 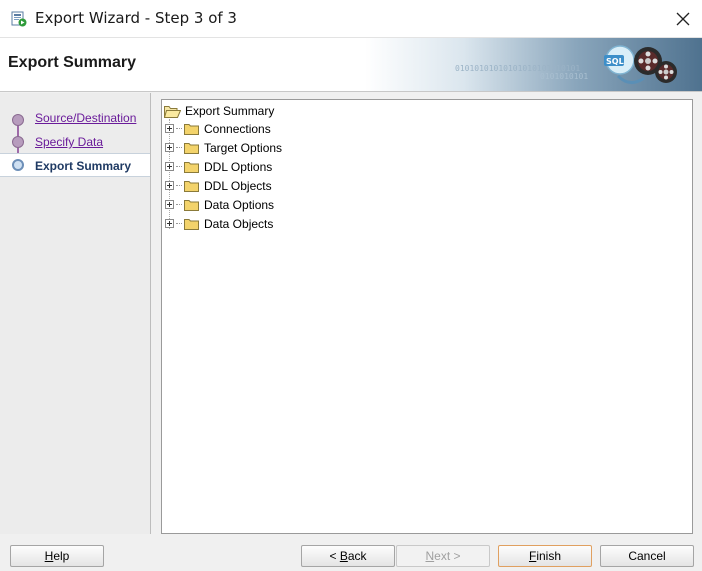 I want to click on tree-item-ddl-options: DDL Options, so click(x=218, y=166).